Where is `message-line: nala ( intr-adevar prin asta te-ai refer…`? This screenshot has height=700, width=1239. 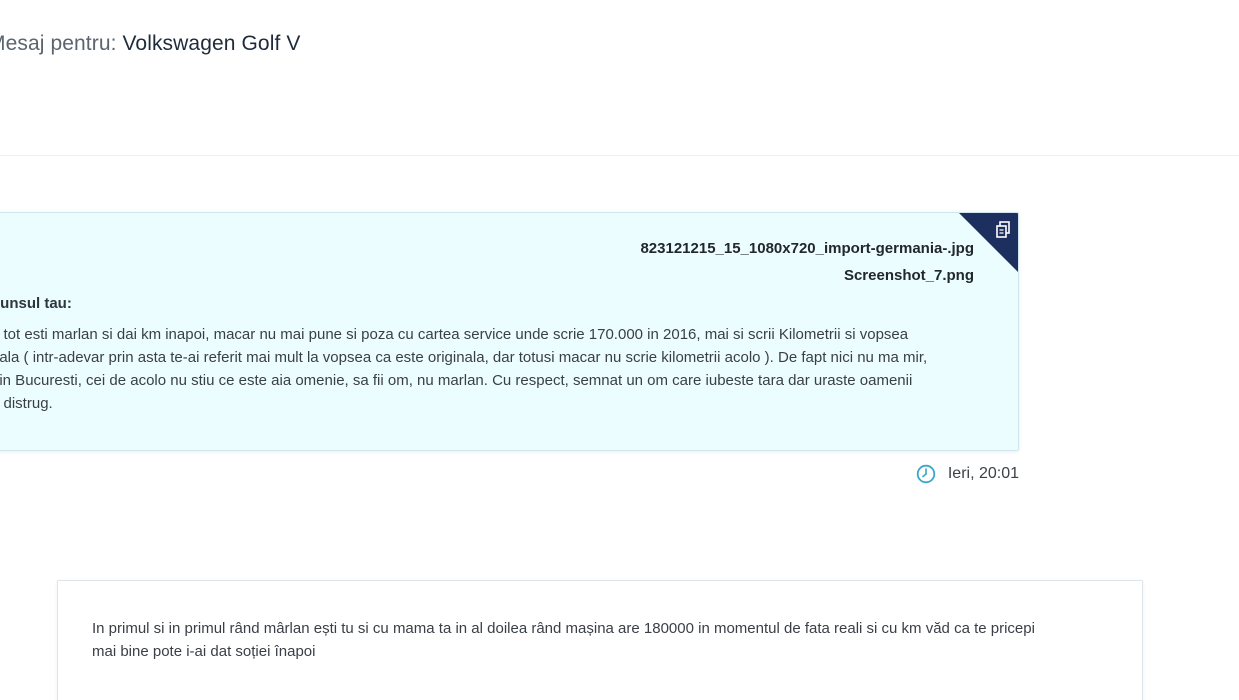 message-line: nala ( intr-adevar prin asta te-ai refer… is located at coordinates (464, 357).